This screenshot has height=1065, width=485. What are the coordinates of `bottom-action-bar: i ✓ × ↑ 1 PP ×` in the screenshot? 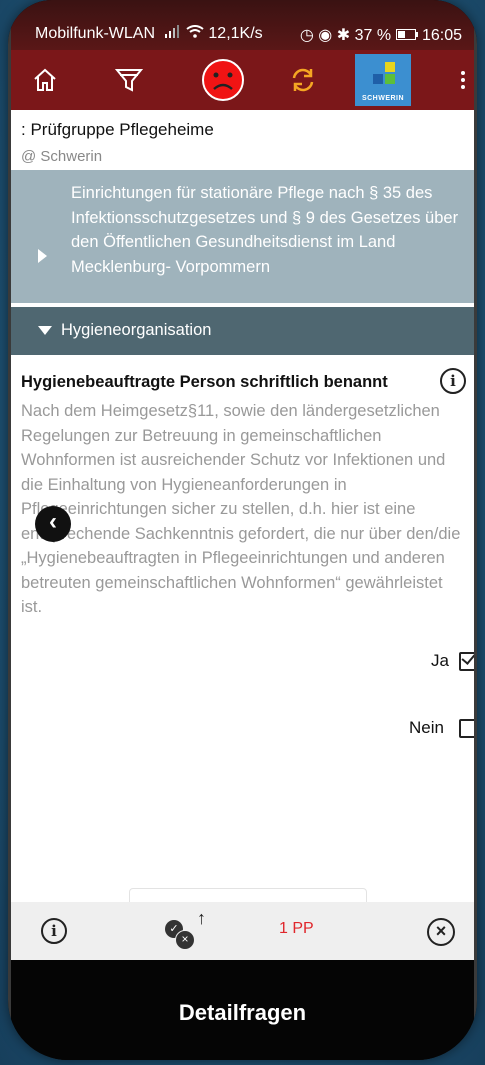 It's located at (242, 931).